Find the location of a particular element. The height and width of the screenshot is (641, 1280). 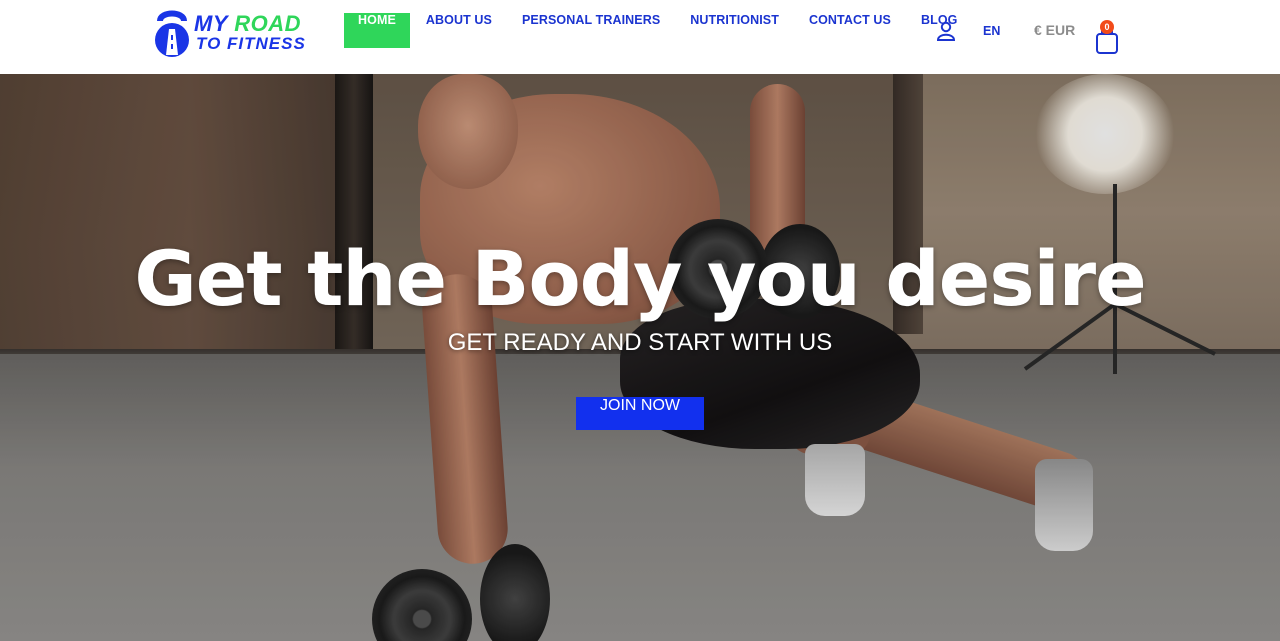

hero-title: Get the Body you desire is located at coordinates (640, 278).